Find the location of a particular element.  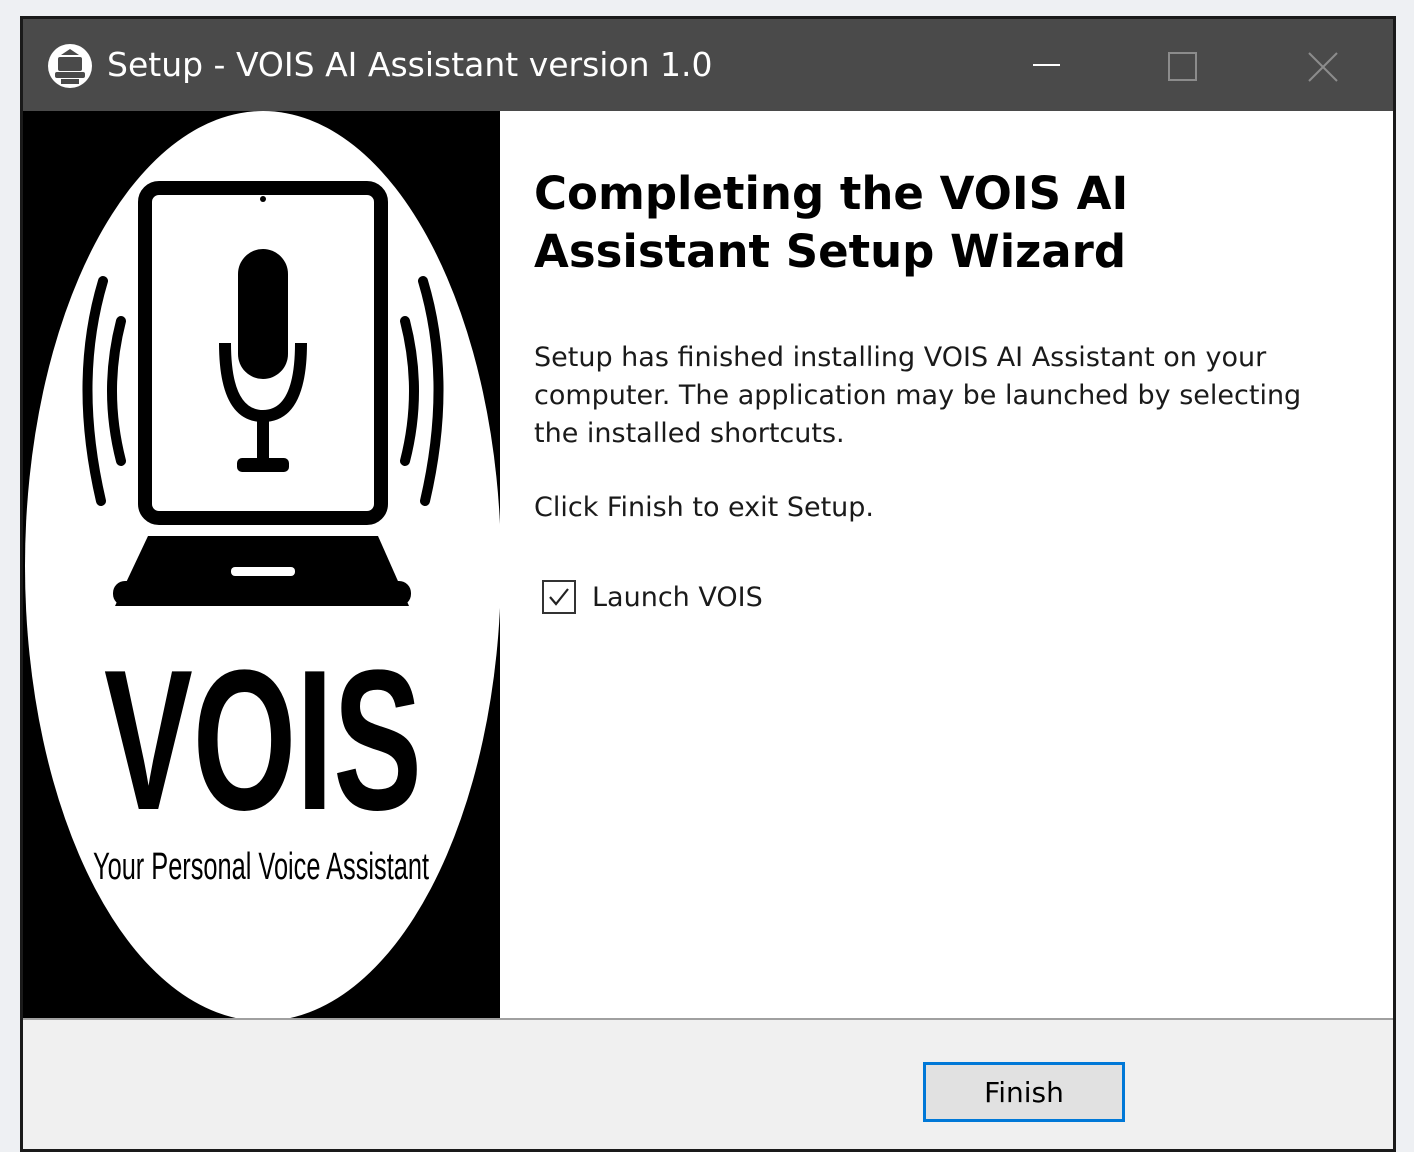

title-bar: Setup - VOIS AI Assistant version 1.0 is located at coordinates (708, 65).